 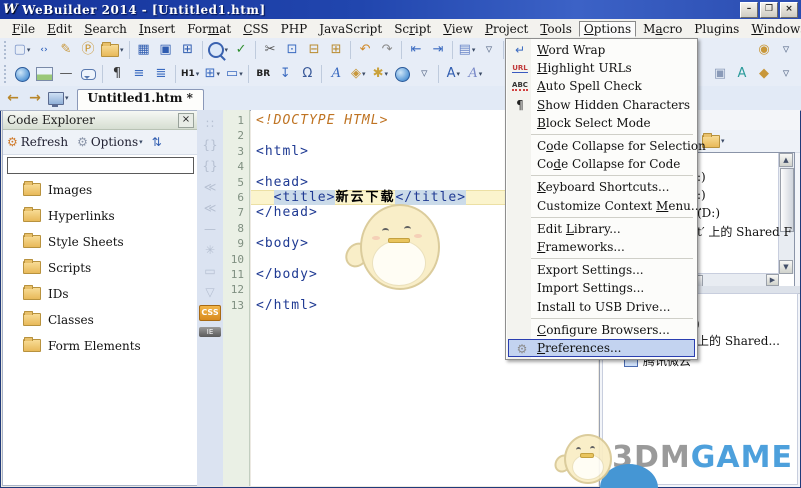 What do you see at coordinates (158, 142) in the screenshot?
I see `sort-icon: ⇅` at bounding box center [158, 142].